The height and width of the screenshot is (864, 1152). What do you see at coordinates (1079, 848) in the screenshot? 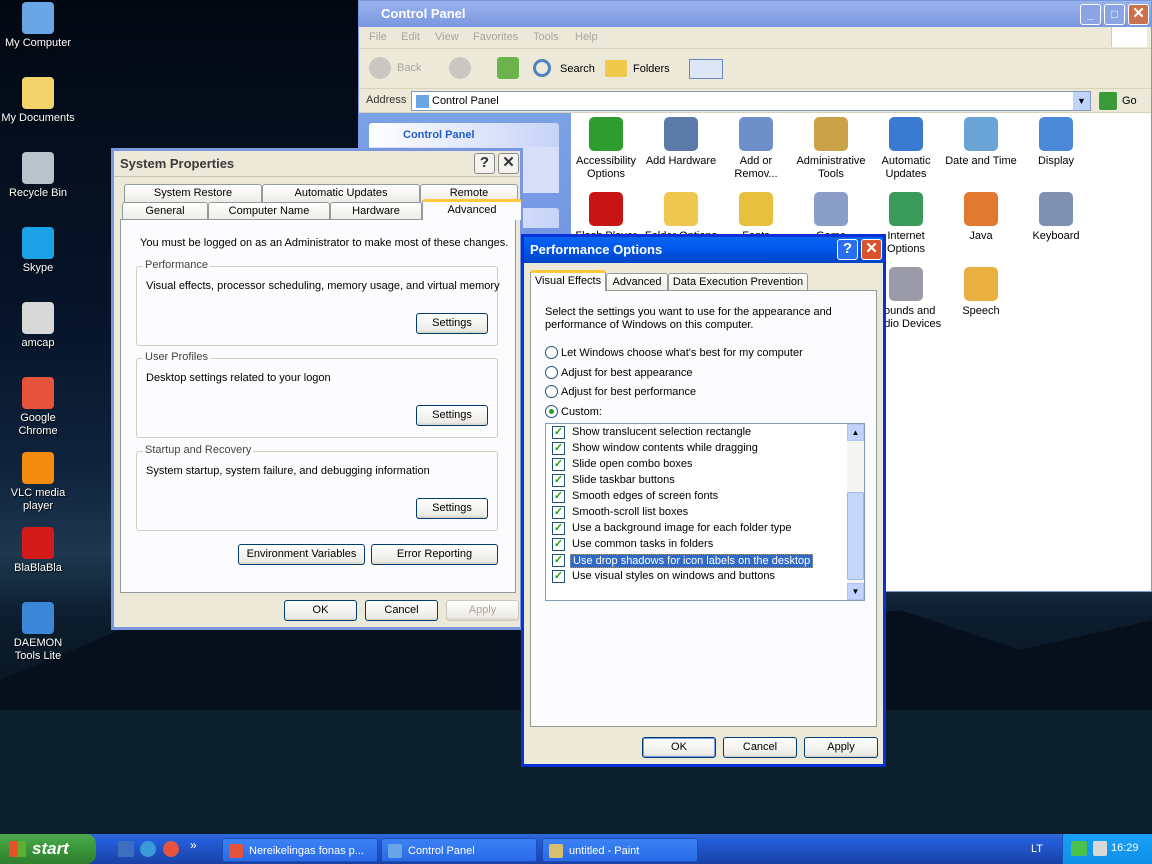
I see `network-icon` at bounding box center [1079, 848].